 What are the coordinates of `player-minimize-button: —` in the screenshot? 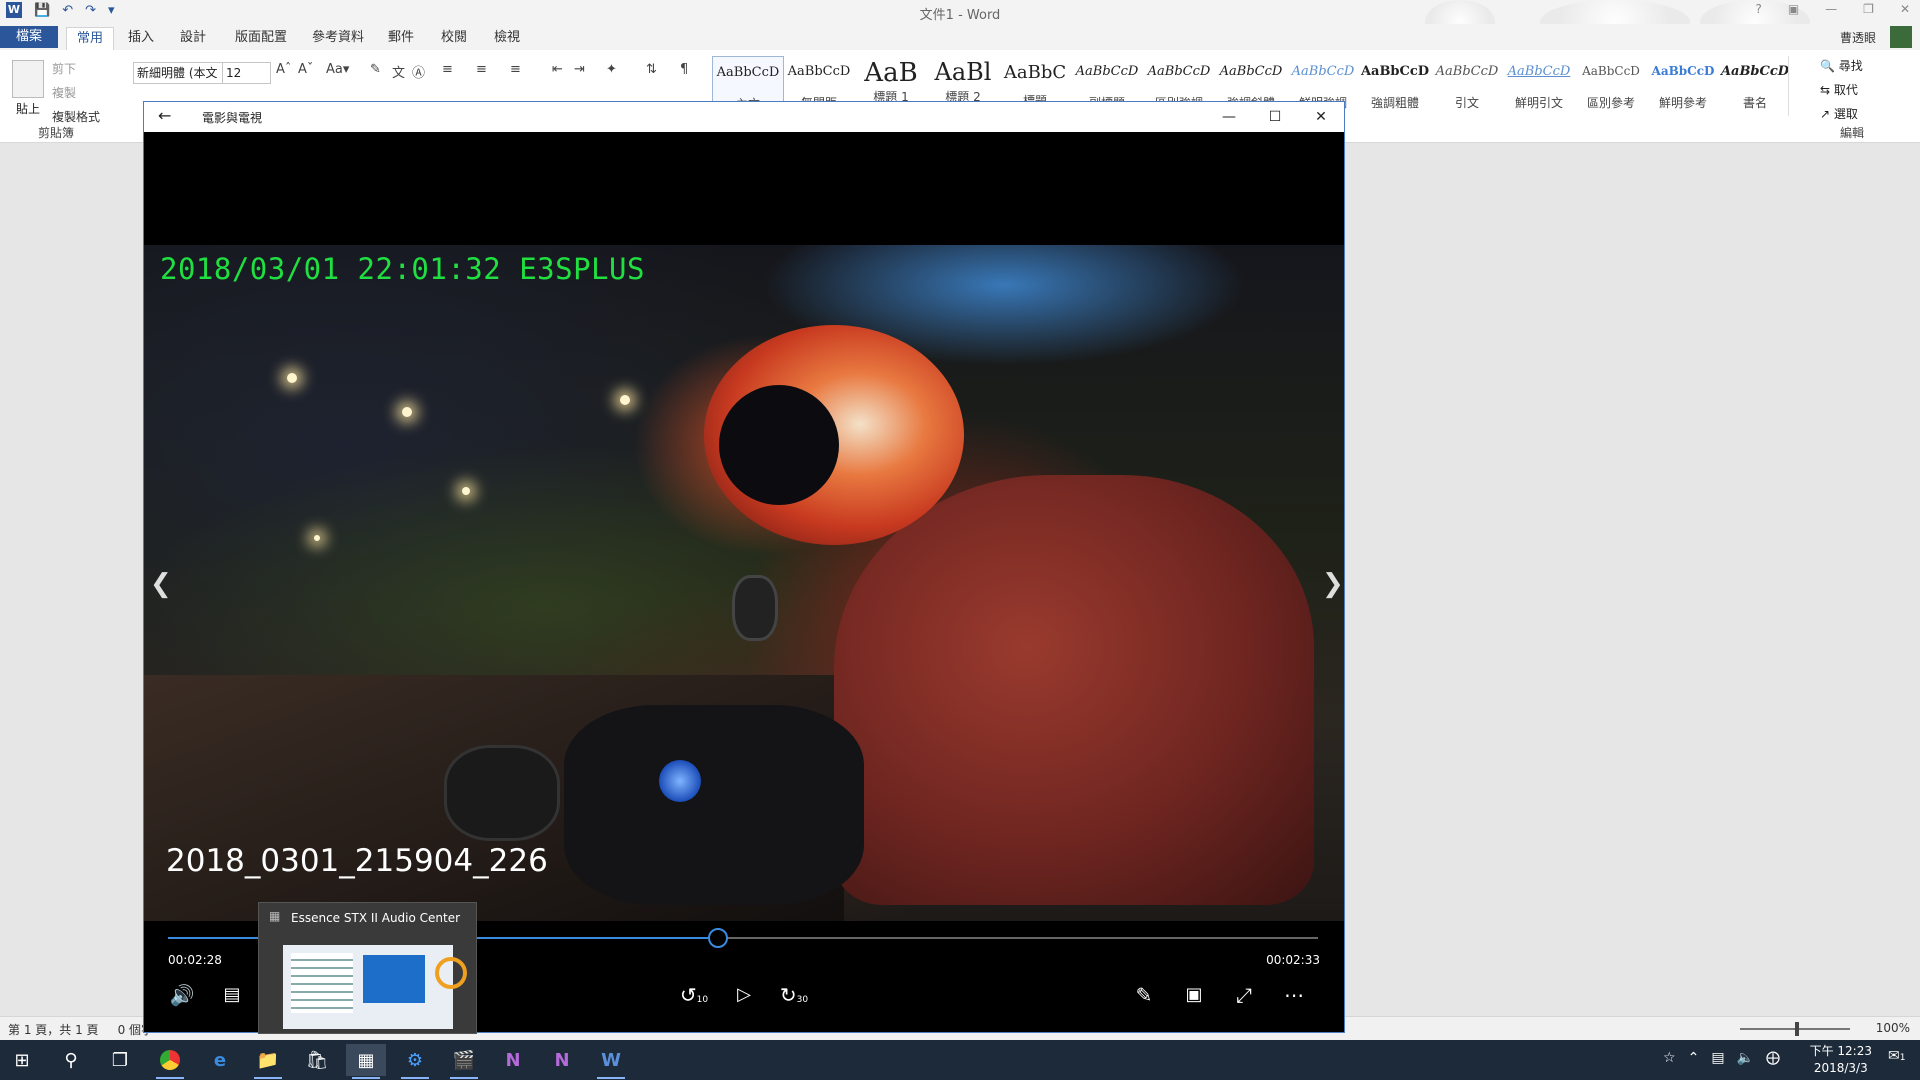 It's located at (1229, 117).